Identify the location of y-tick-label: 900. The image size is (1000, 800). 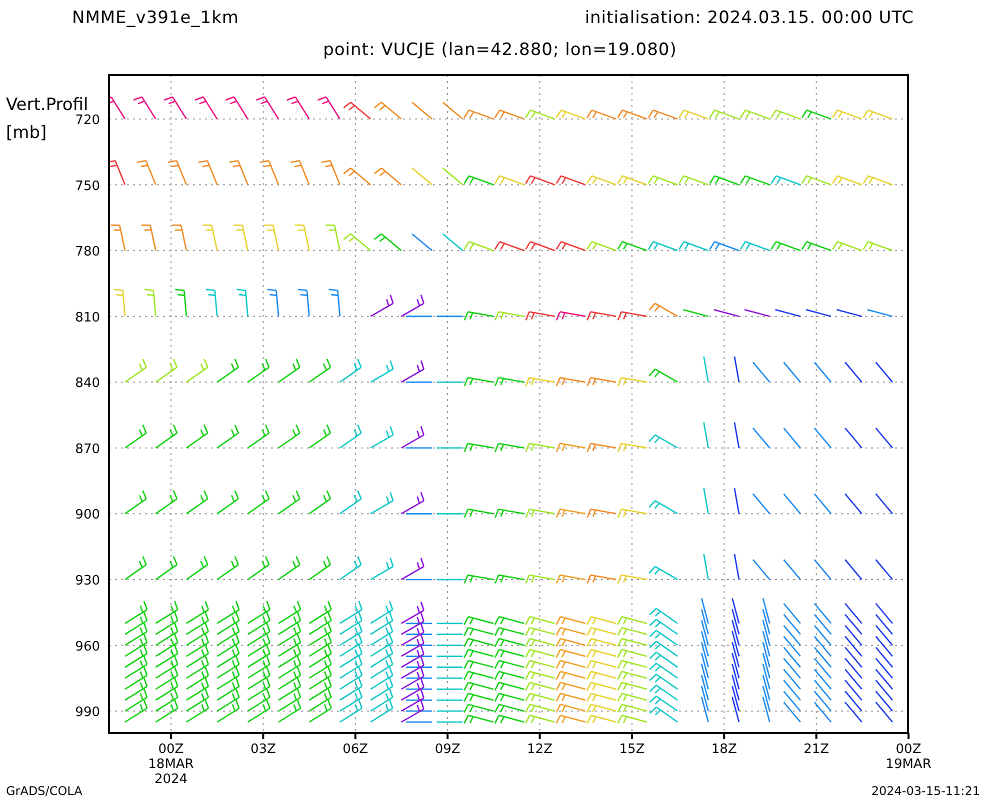
(87, 515).